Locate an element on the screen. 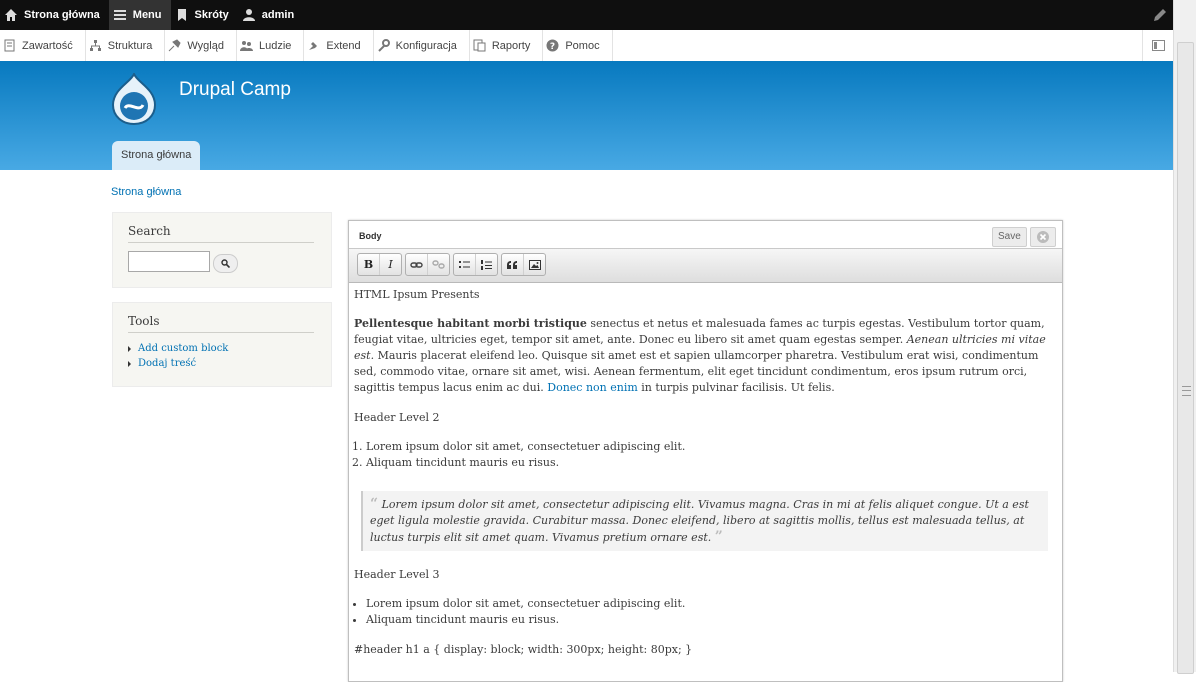 Image resolution: width=1196 pixels, height=682 pixels. numbered-list-icon is located at coordinates (486, 264).